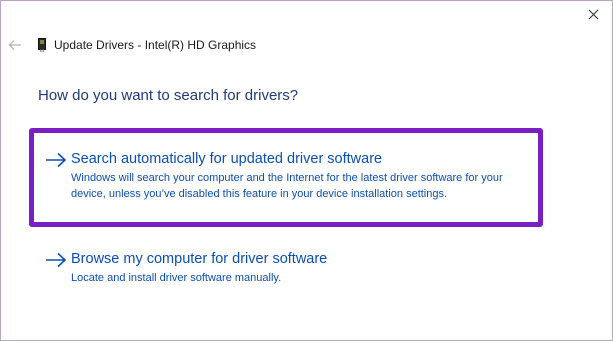 Image resolution: width=613 pixels, height=341 pixels. I want to click on close-icon, so click(593, 14).